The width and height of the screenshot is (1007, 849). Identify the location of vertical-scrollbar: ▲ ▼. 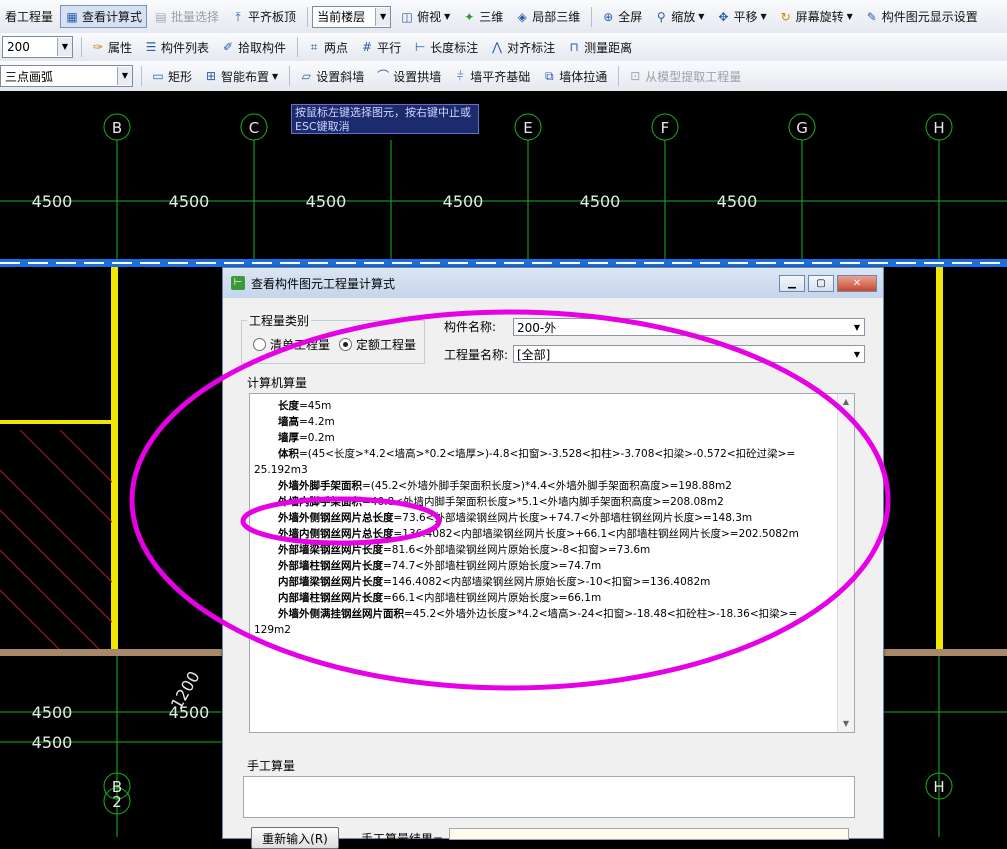
(845, 563).